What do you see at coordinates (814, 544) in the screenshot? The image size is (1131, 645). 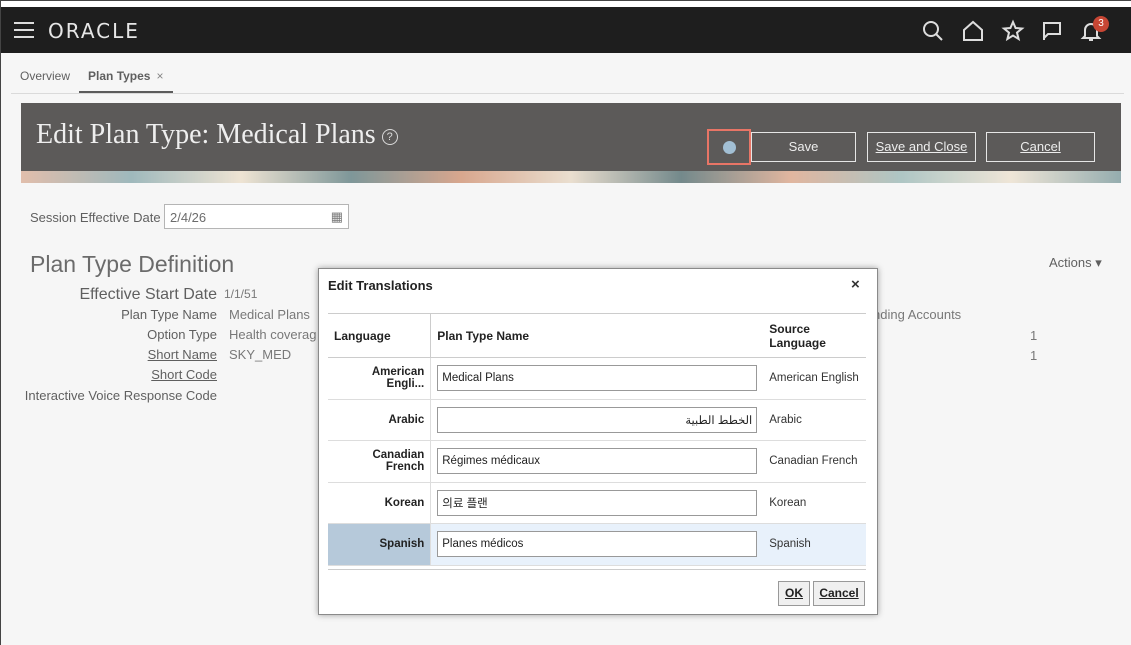 I see `source-language-cell: Spanish` at bounding box center [814, 544].